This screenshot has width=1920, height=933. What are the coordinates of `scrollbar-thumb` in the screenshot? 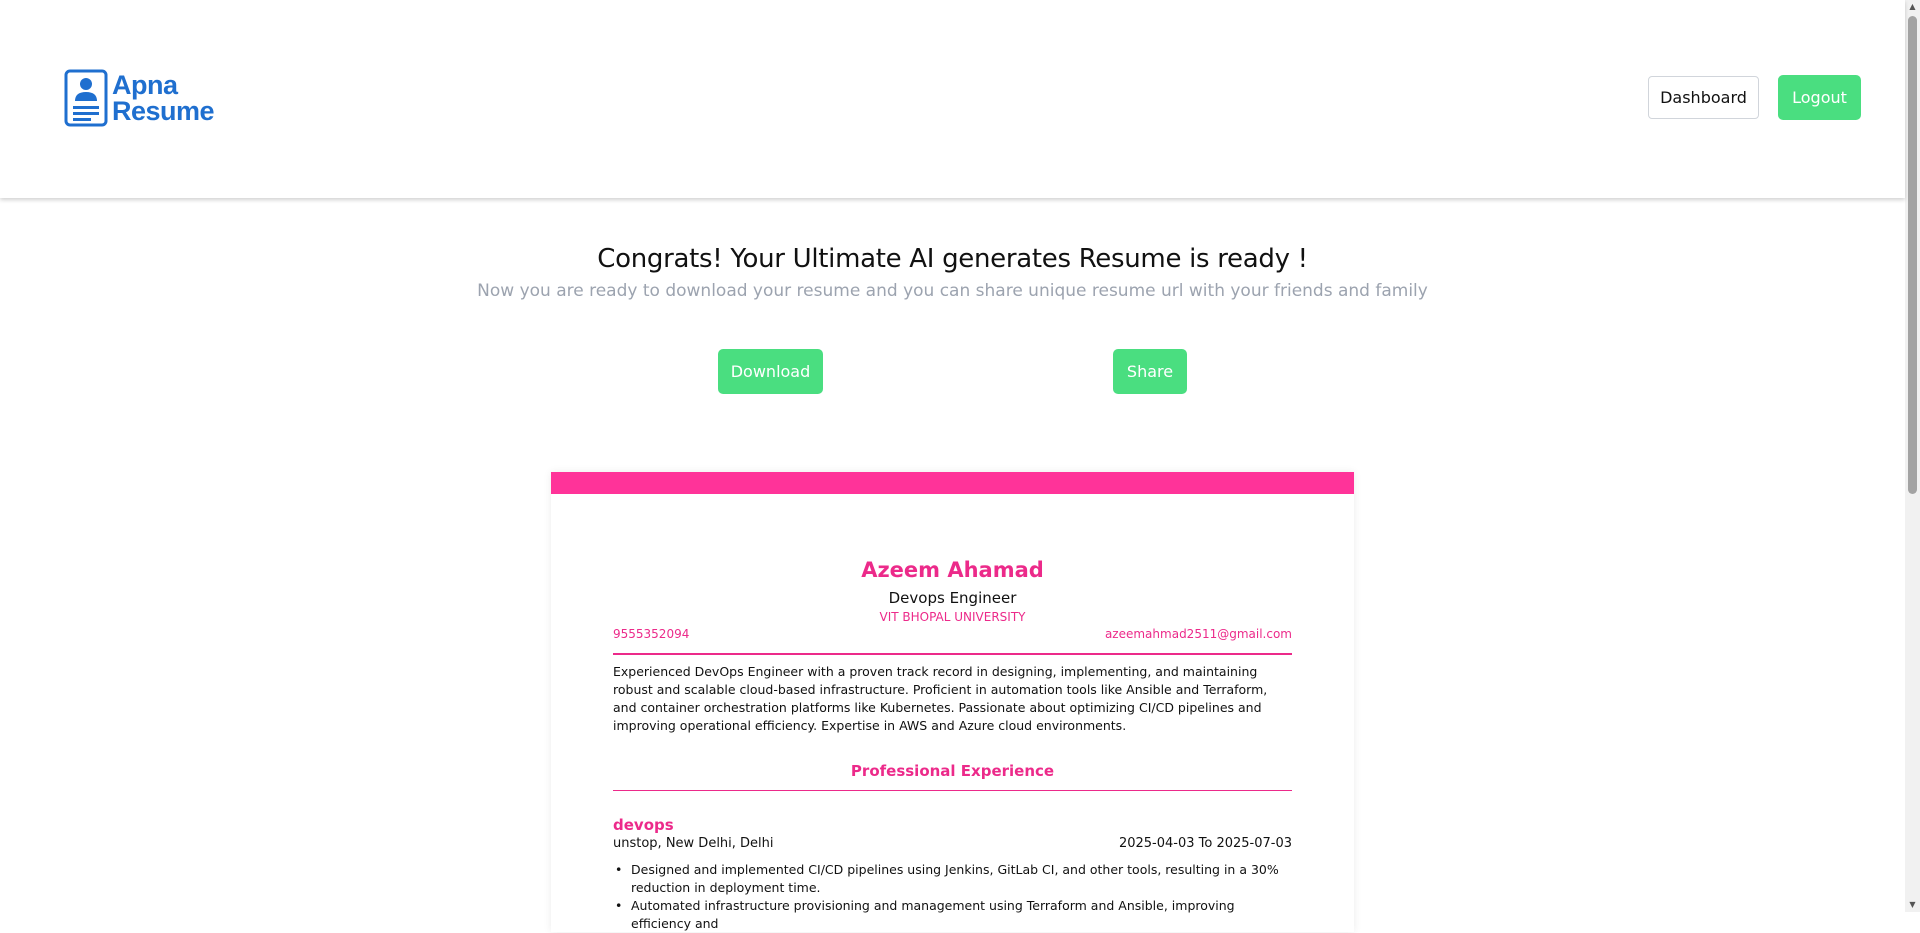 It's located at (1912, 255).